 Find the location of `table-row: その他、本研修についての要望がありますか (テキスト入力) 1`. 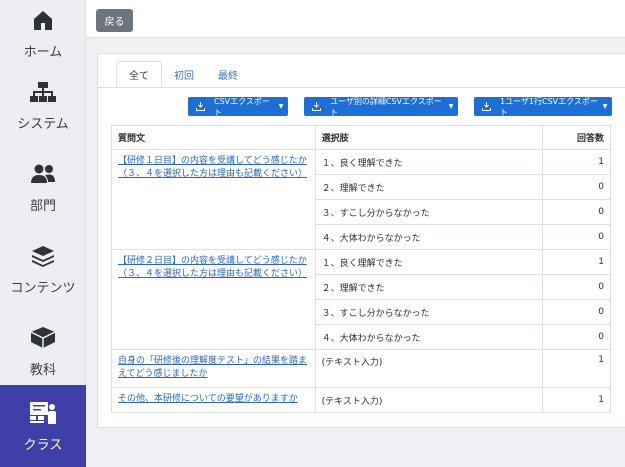

table-row: その他、本研修についての要望がありますか (テキスト入力) 1 is located at coordinates (361, 400).